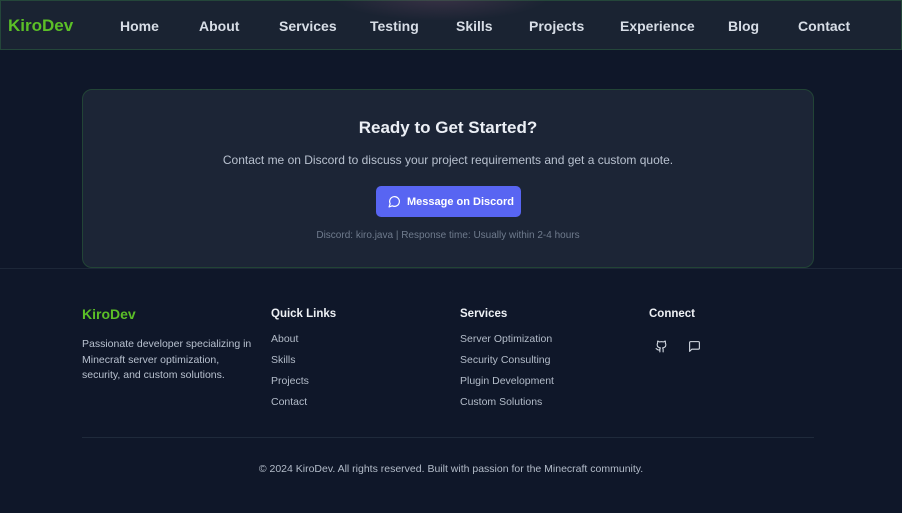  What do you see at coordinates (694, 346) in the screenshot?
I see `message-square-icon` at bounding box center [694, 346].